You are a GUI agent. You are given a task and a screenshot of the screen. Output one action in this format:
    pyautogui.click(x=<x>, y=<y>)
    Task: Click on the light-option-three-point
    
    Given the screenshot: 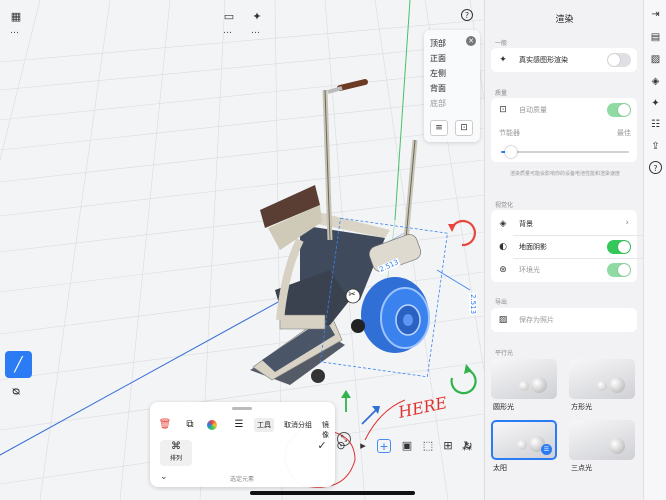 What is the action you would take?
    pyautogui.click(x=602, y=440)
    